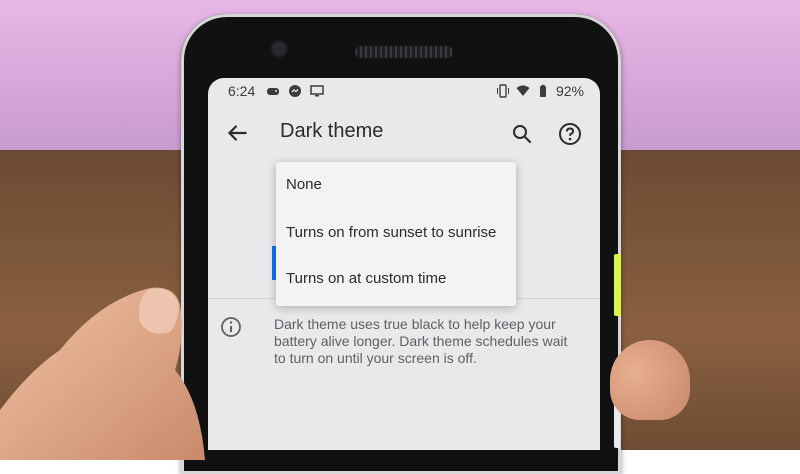  What do you see at coordinates (522, 134) in the screenshot?
I see `search-icon` at bounding box center [522, 134].